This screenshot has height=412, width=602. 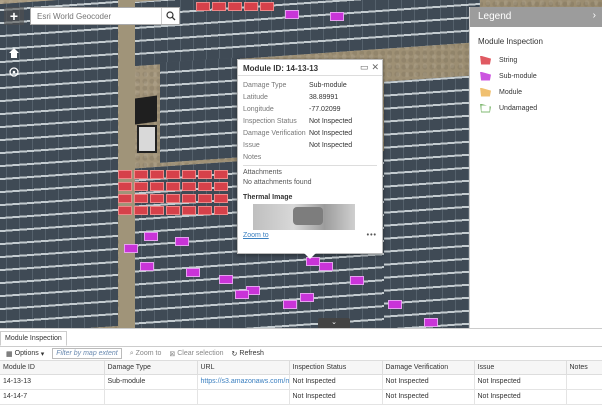 What do you see at coordinates (52, 368) in the screenshot?
I see `column-header: Module ID` at bounding box center [52, 368].